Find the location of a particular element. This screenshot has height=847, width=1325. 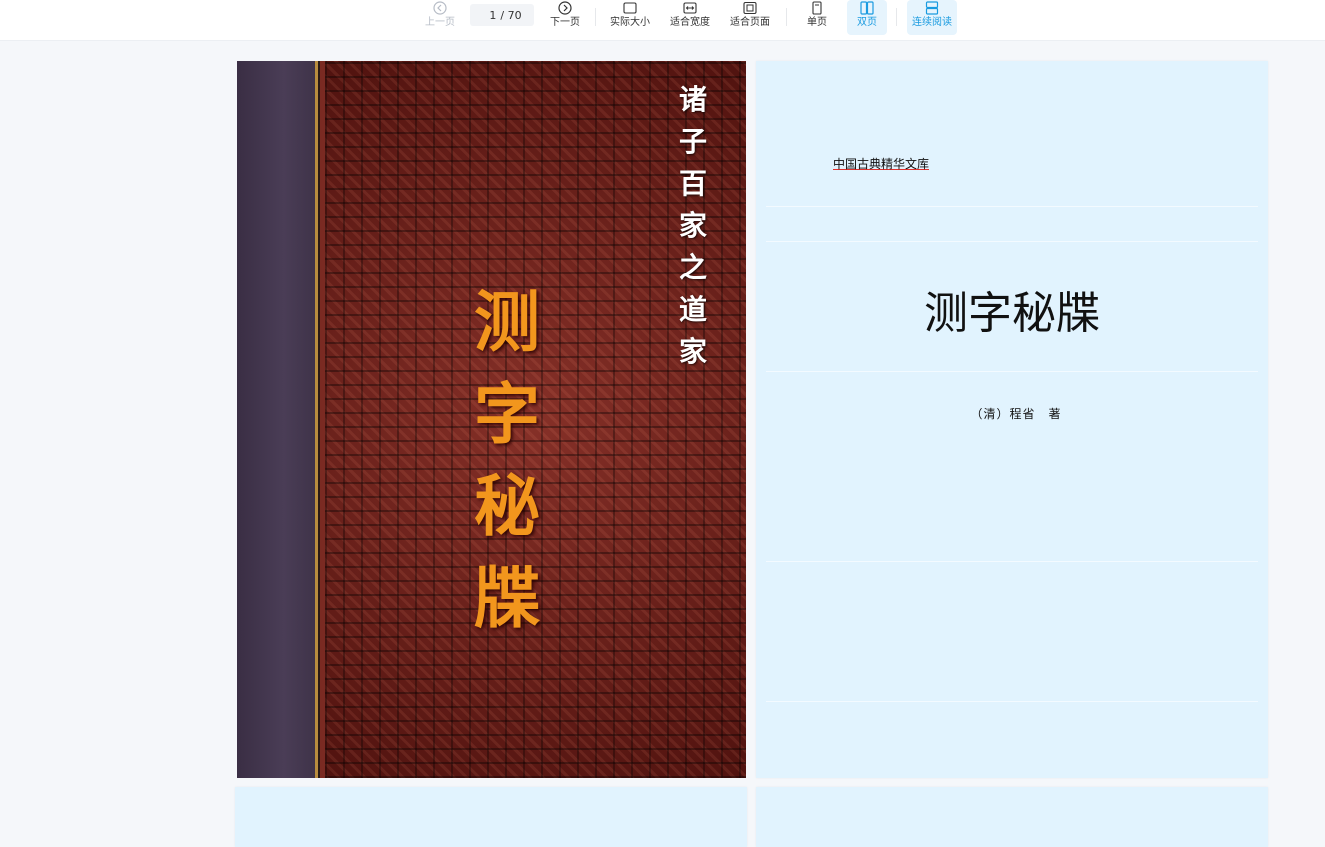

actual-size-icon is located at coordinates (630, 8).